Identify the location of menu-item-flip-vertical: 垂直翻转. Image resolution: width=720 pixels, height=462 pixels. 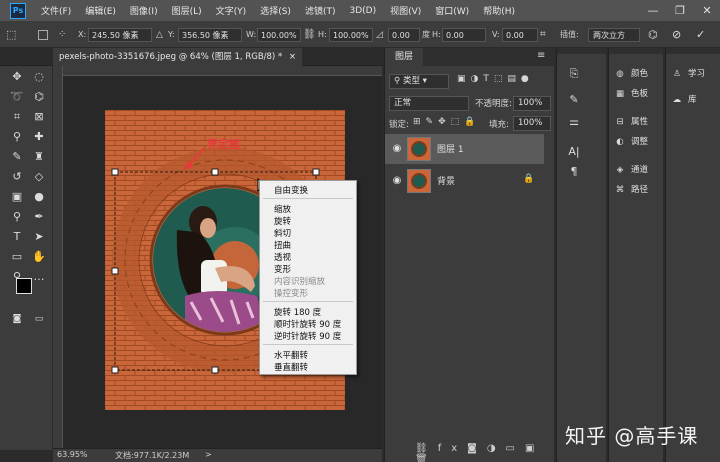
(291, 367).